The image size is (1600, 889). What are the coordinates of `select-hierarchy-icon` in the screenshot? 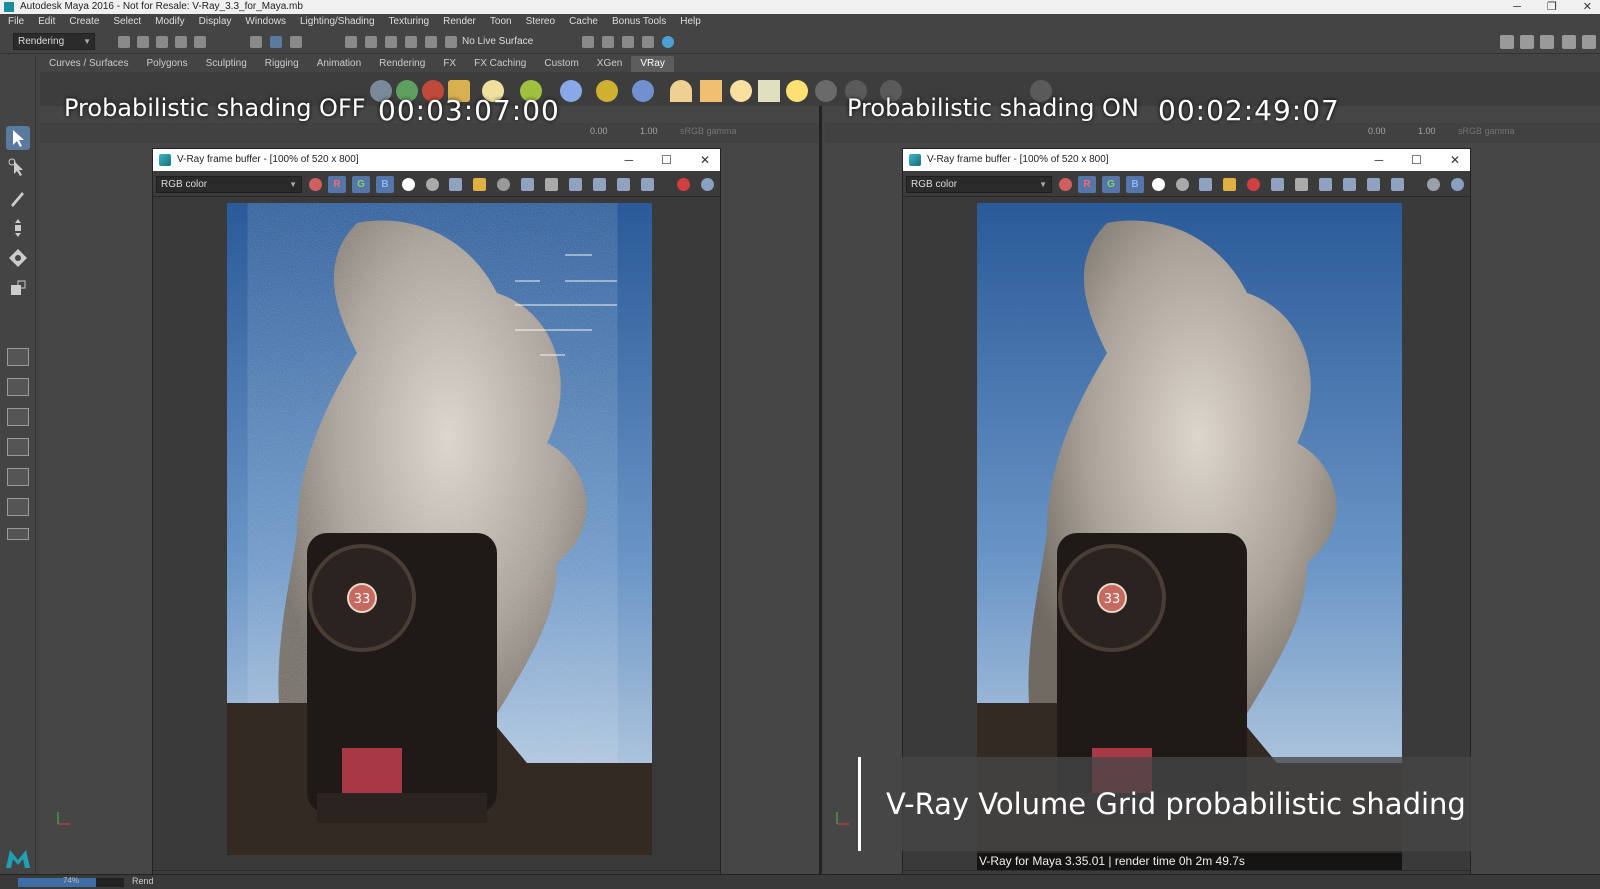 It's located at (256, 42).